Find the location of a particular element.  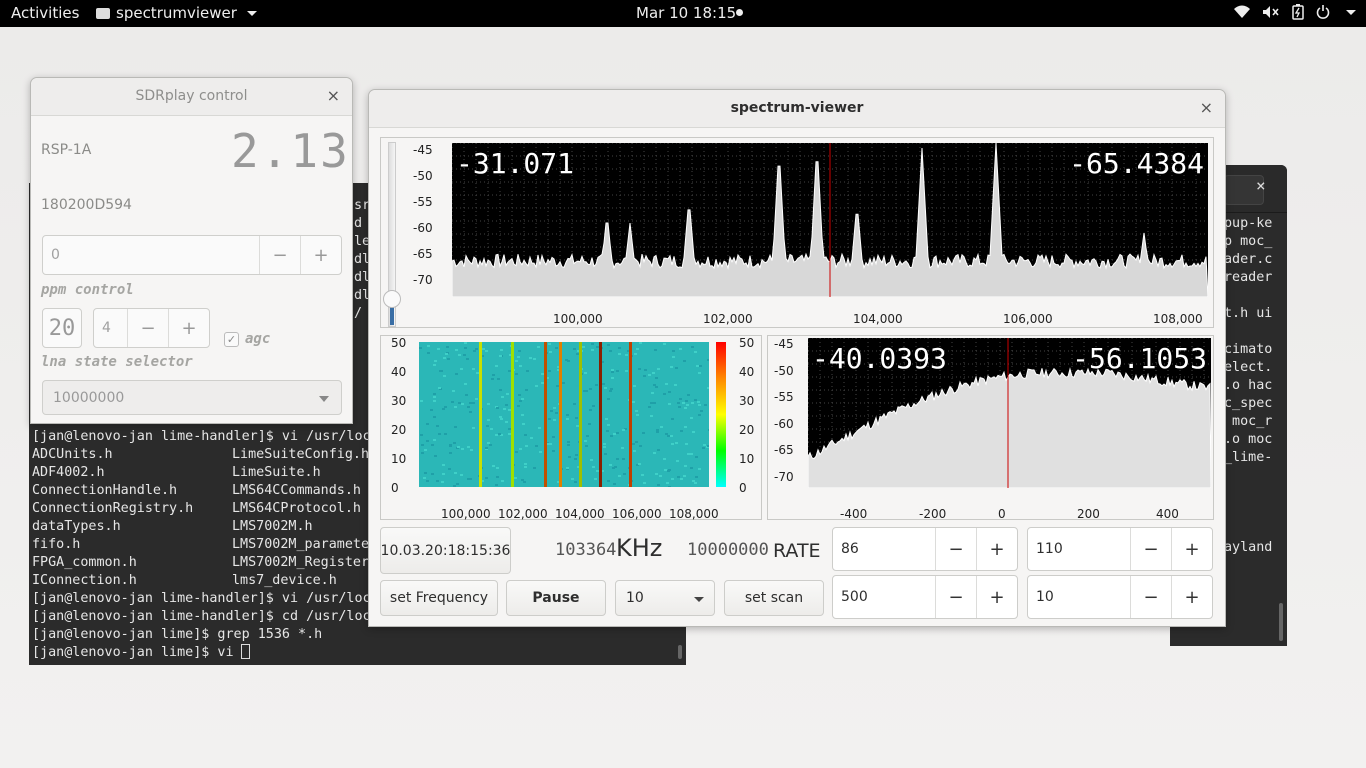

set-frequency-button: set Frequency is located at coordinates (439, 598).